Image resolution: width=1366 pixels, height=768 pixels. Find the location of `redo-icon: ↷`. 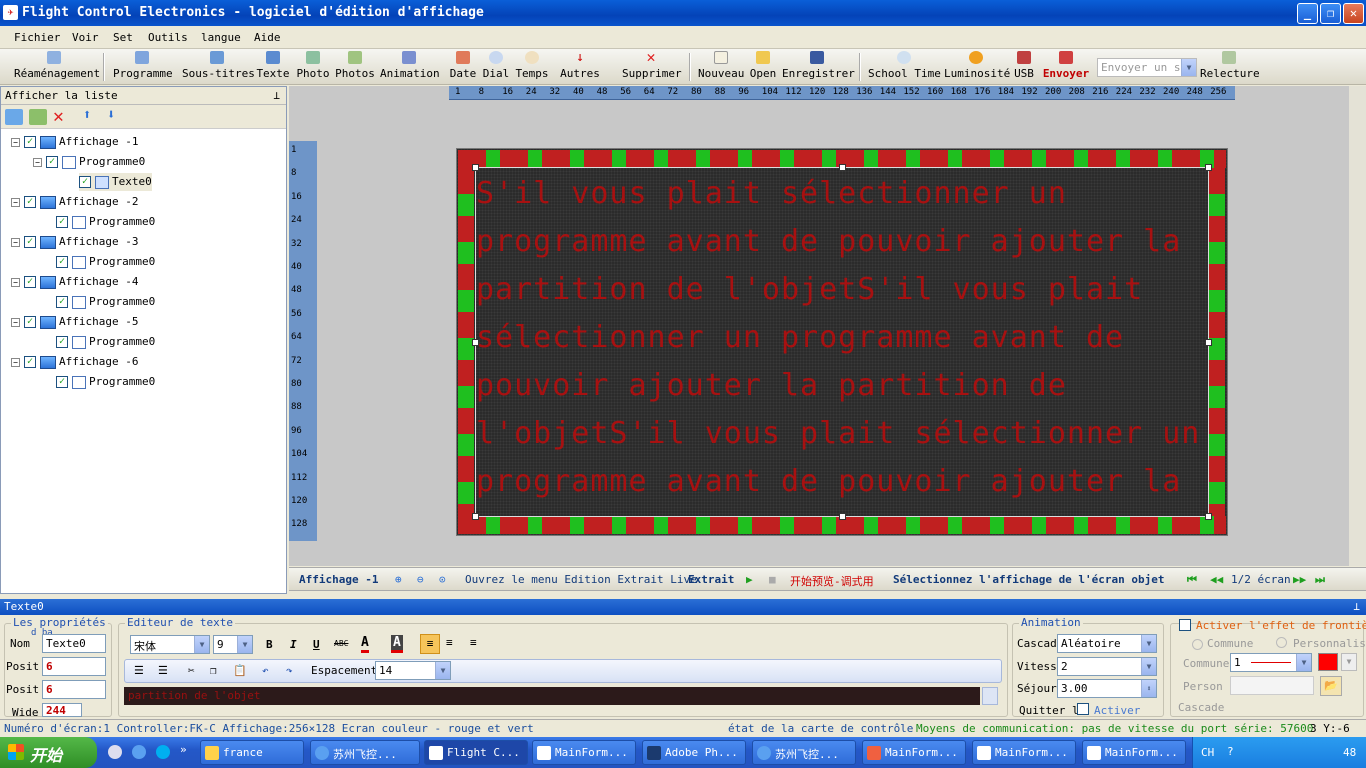

redo-icon: ↷ is located at coordinates (289, 670).